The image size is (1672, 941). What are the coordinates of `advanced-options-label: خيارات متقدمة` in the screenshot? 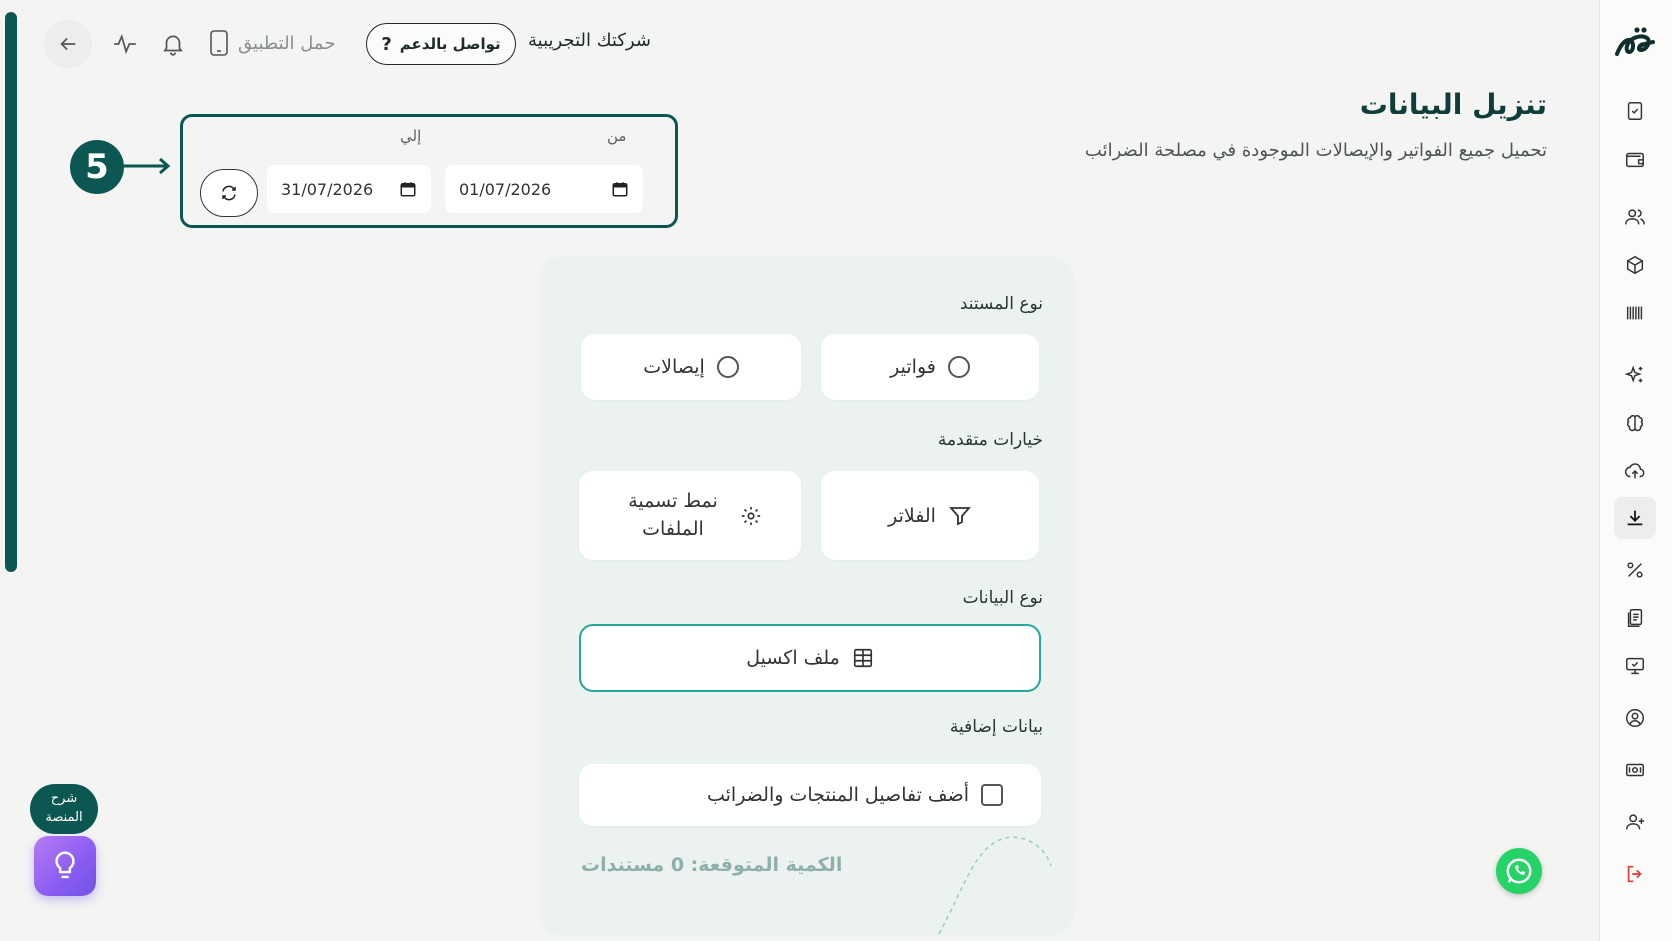 It's located at (990, 440).